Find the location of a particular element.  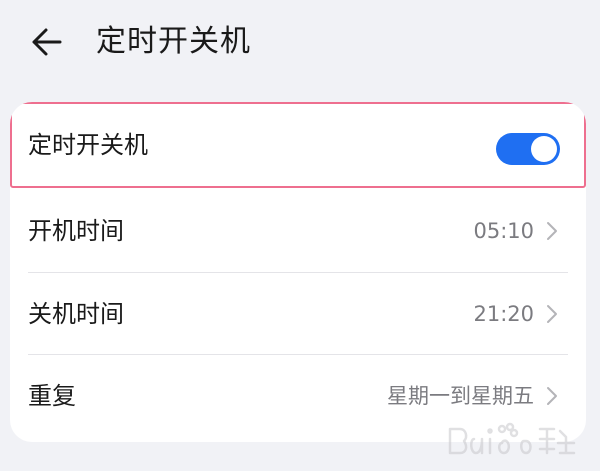

repeat-label: 重复 is located at coordinates (52, 396).